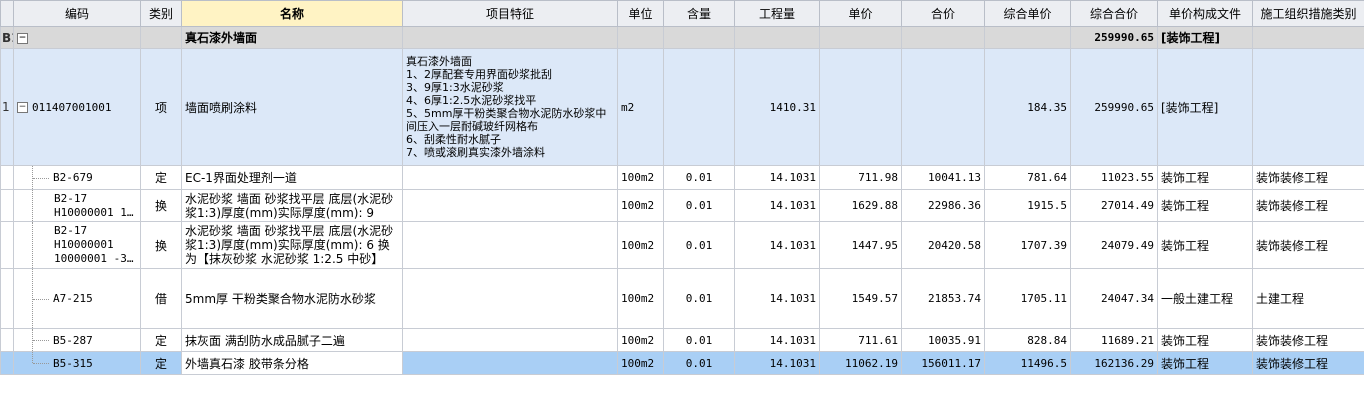 The height and width of the screenshot is (403, 1364). What do you see at coordinates (1308, 298) in the screenshot?
I see `sub-measure-type-cell: 土建工程` at bounding box center [1308, 298].